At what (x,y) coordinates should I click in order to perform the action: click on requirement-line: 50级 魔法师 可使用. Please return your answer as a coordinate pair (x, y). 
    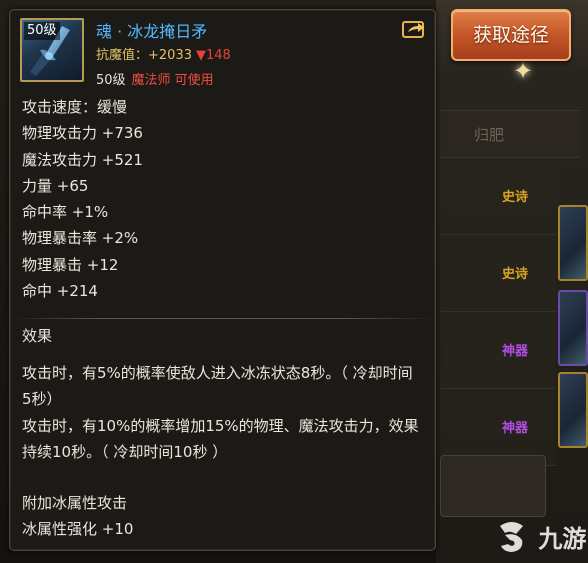
    Looking at the image, I should click on (155, 78).